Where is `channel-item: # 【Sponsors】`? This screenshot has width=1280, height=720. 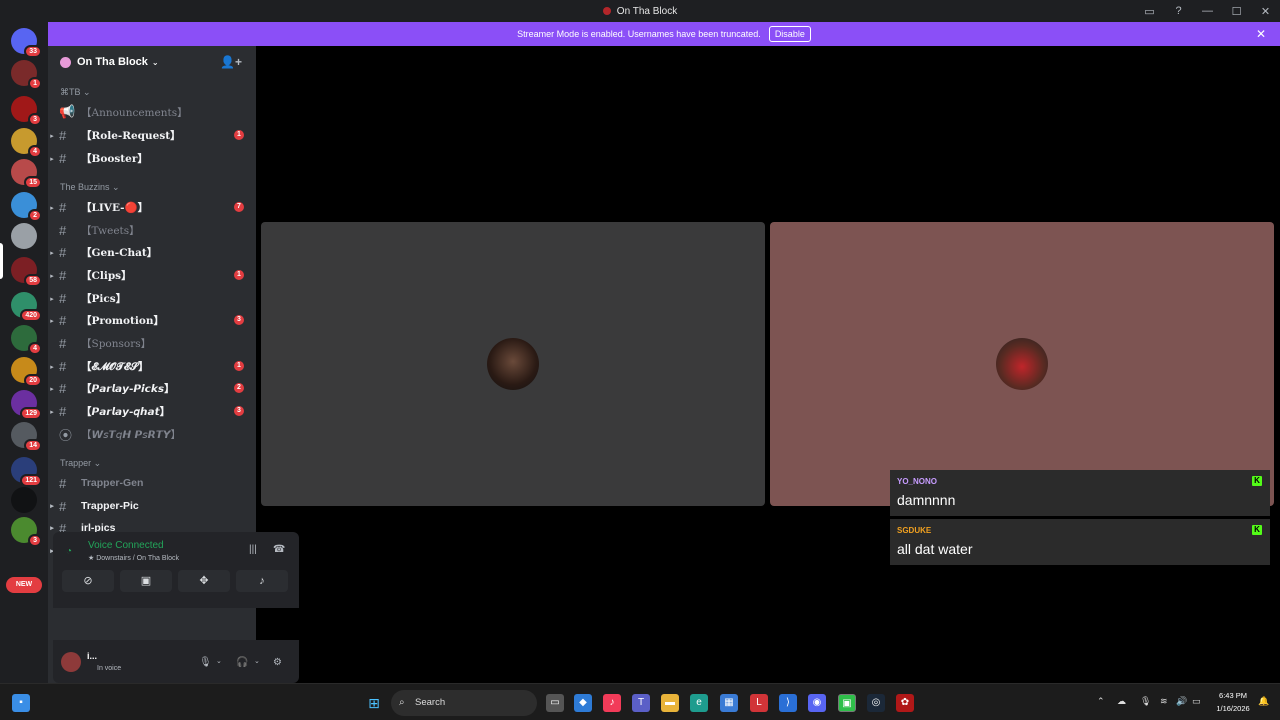
channel-item: # 【Sponsors】 is located at coordinates (152, 343).